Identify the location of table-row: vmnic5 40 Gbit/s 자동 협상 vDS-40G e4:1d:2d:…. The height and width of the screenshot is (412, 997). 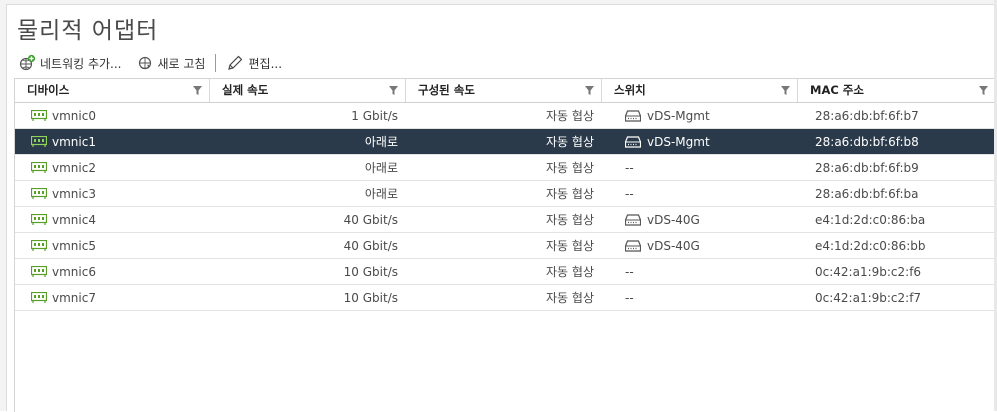
(506, 246).